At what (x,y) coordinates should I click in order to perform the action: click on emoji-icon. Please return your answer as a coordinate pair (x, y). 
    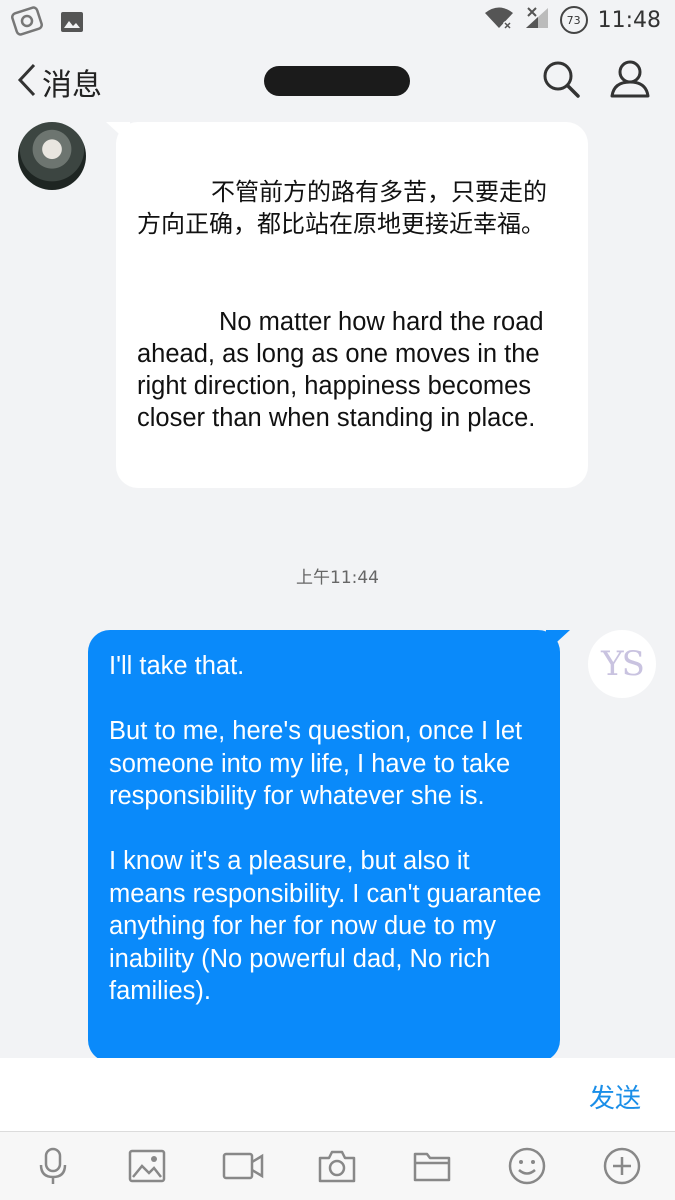
    Looking at the image, I should click on (527, 1166).